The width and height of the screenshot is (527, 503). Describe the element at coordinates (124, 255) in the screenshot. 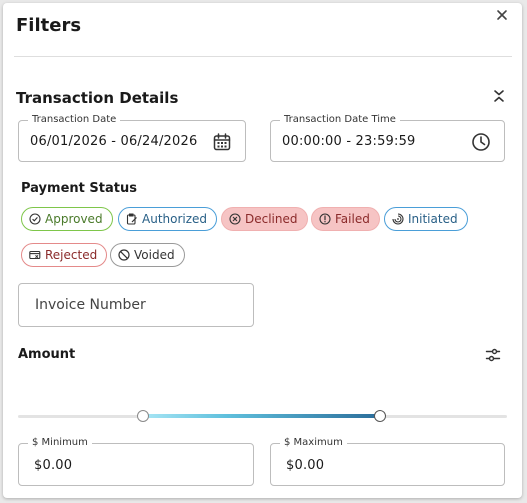

I see `ban-icon` at that location.